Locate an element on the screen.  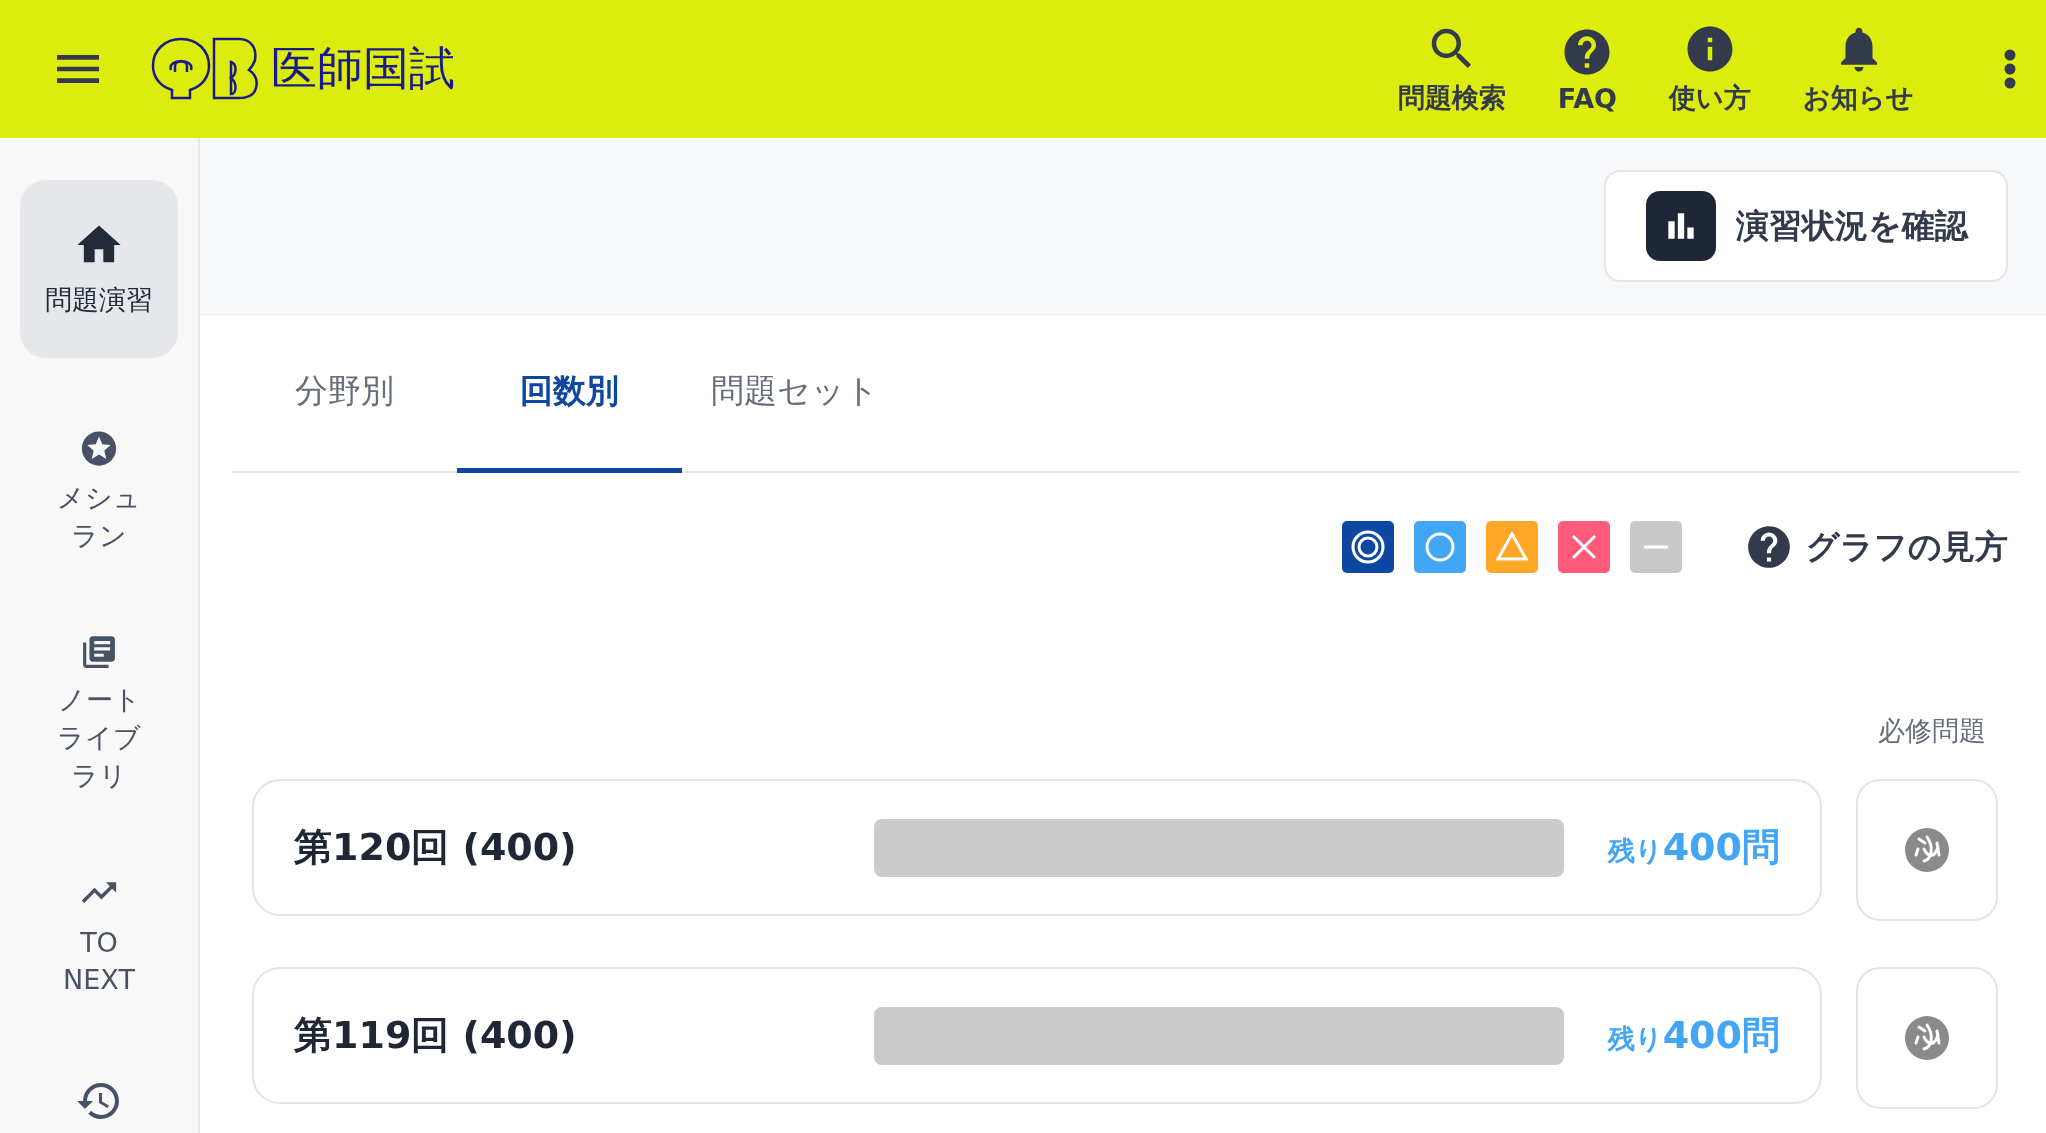
more-icon is located at coordinates (2010, 69).